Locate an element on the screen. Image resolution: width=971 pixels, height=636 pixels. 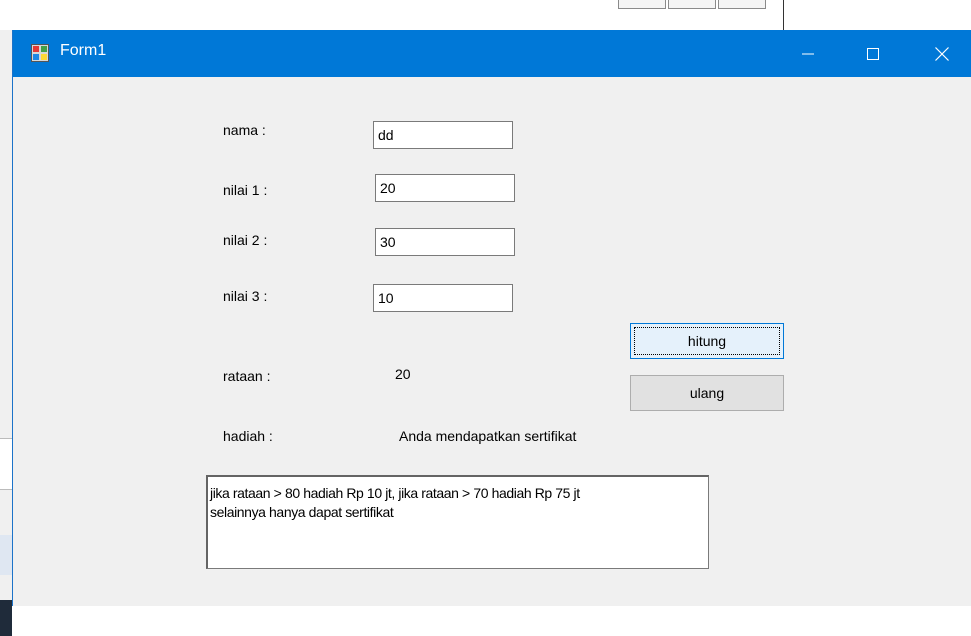
maximize-button is located at coordinates (873, 53).